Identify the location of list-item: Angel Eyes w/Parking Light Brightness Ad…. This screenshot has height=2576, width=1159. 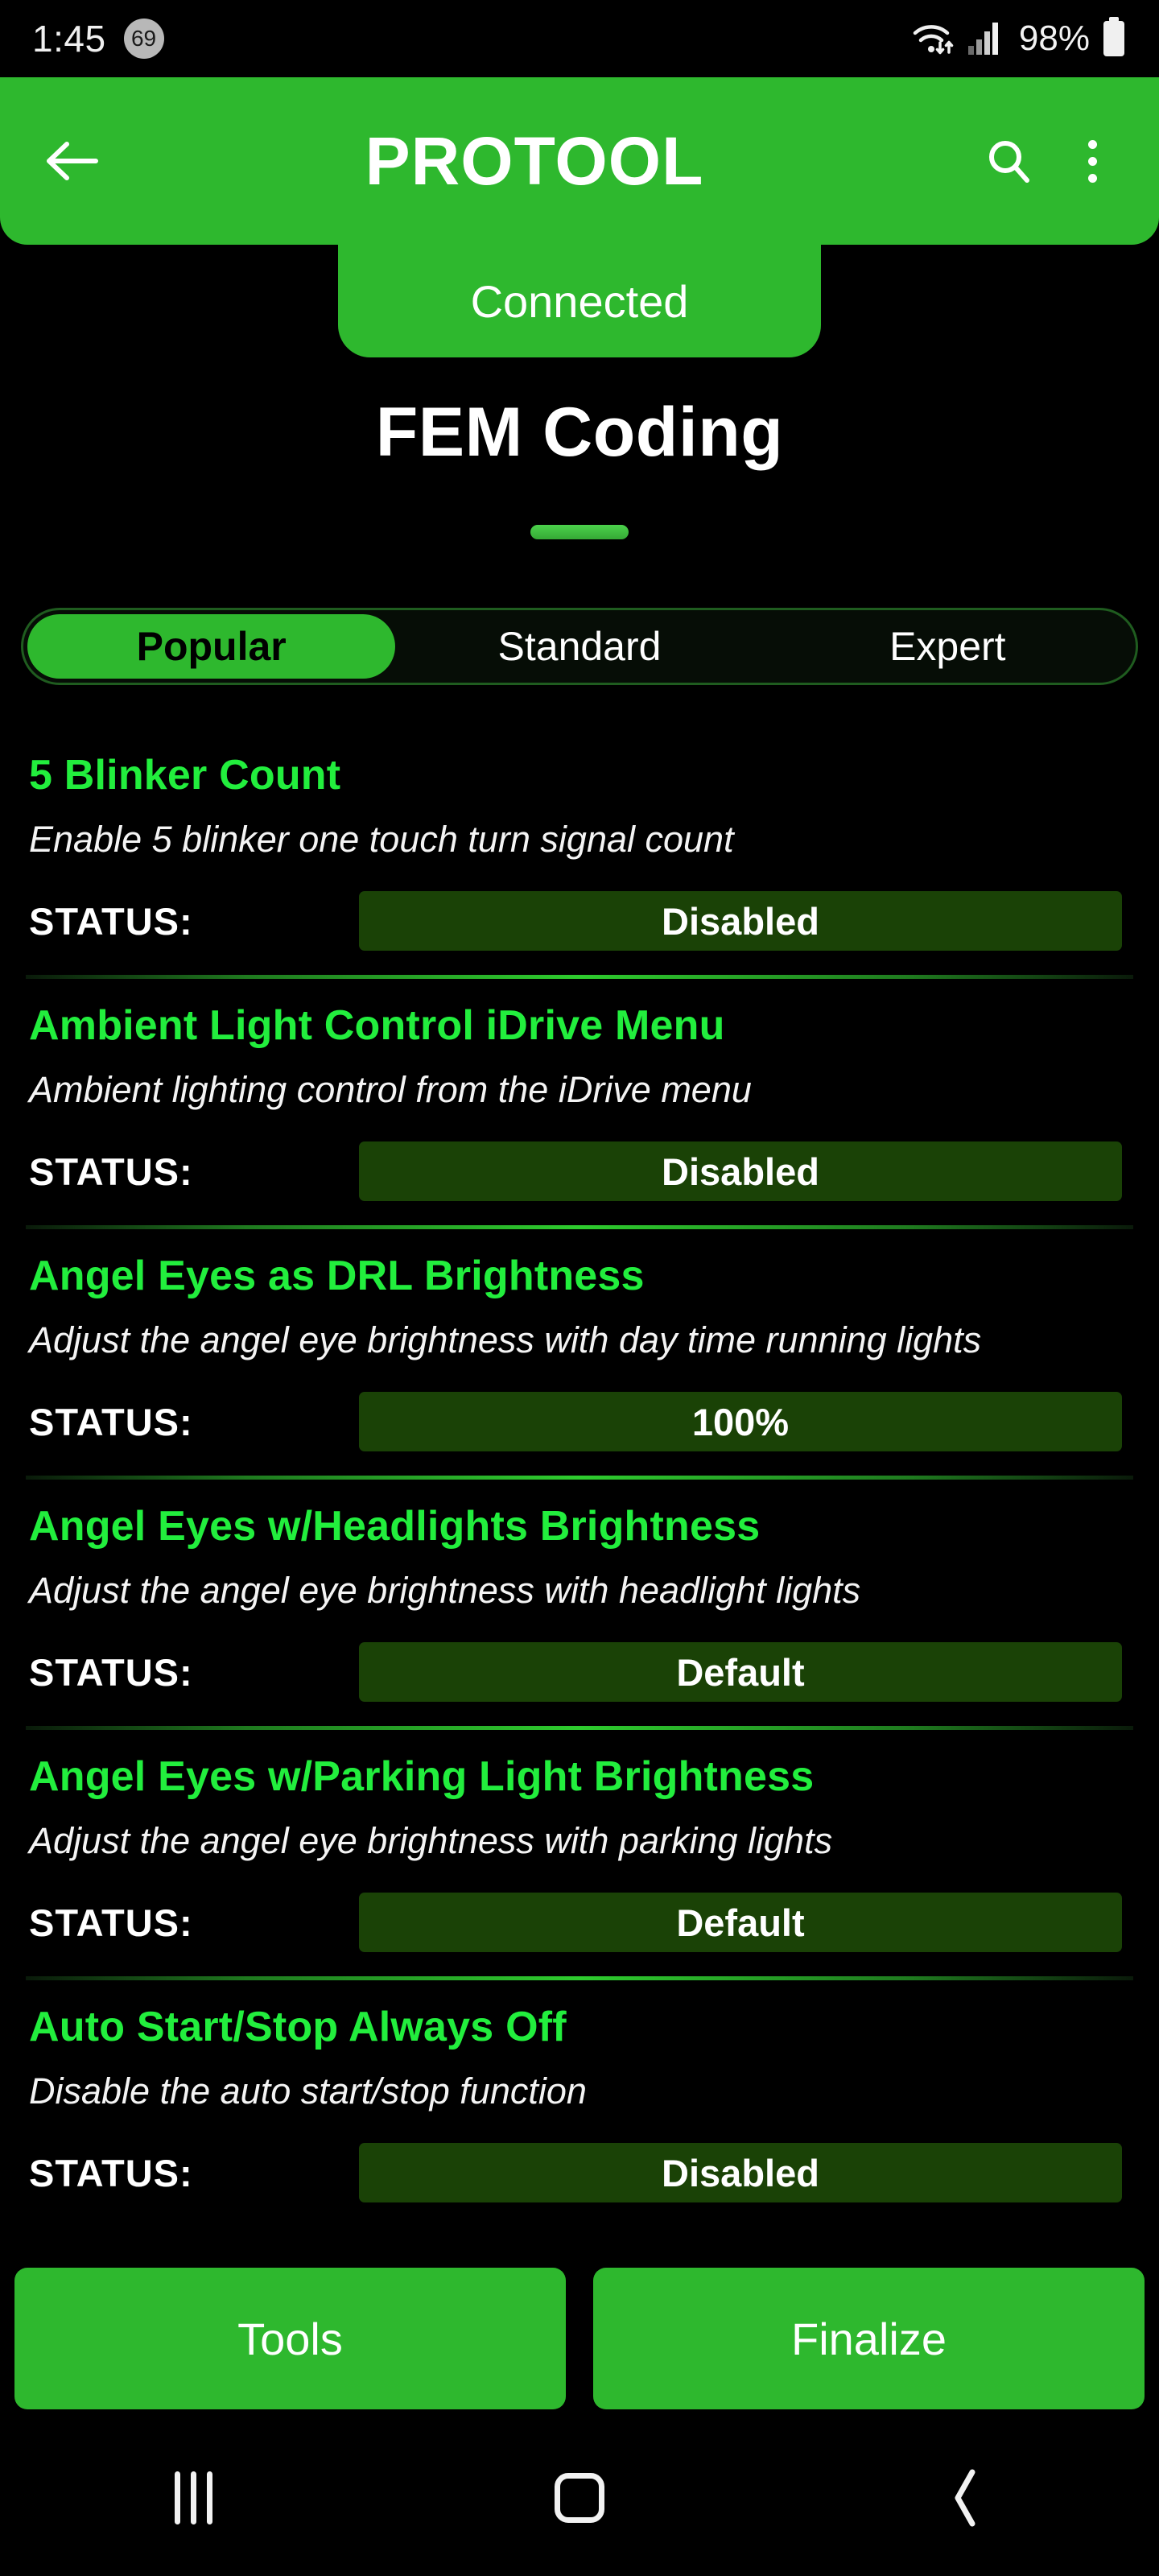
(579, 1841).